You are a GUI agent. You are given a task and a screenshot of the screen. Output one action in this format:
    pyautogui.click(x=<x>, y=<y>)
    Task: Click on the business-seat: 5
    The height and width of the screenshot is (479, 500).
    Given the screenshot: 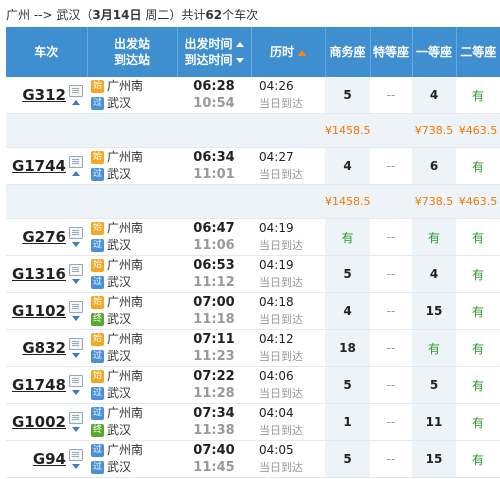 What is the action you would take?
    pyautogui.click(x=347, y=274)
    